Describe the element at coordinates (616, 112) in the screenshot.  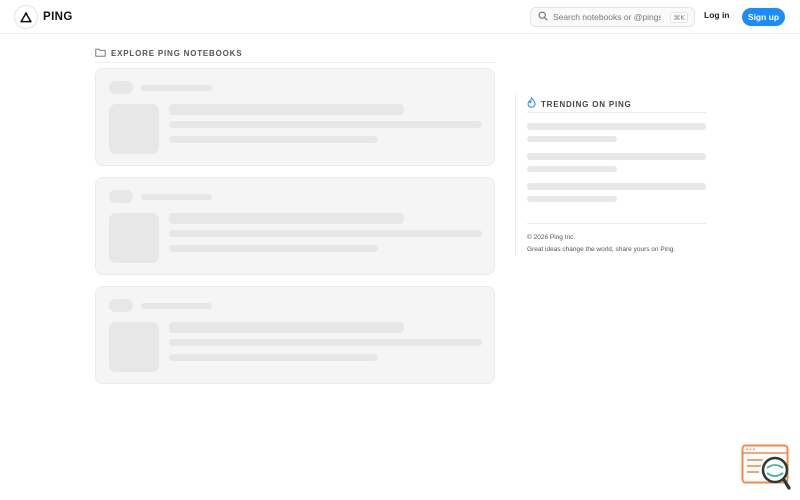
I see `trending-divider` at that location.